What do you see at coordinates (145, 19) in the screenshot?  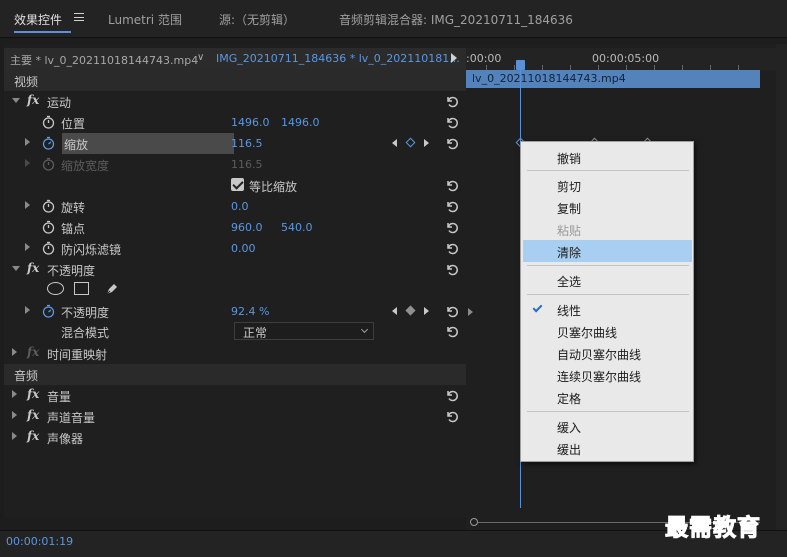 I see `tab-lumetri-scopes: Lumetri 范围` at bounding box center [145, 19].